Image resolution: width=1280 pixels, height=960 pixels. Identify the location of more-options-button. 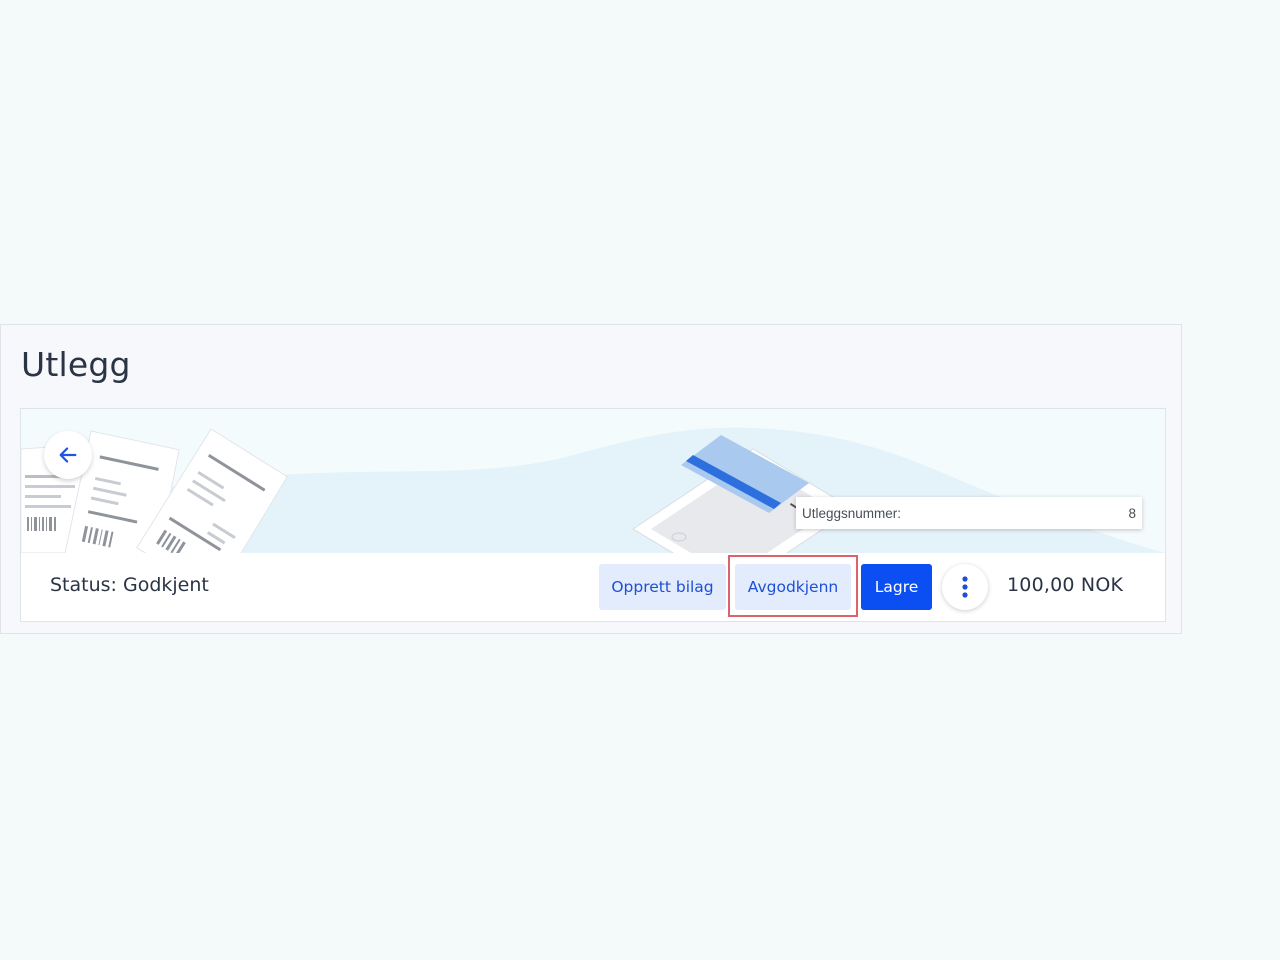
(965, 587).